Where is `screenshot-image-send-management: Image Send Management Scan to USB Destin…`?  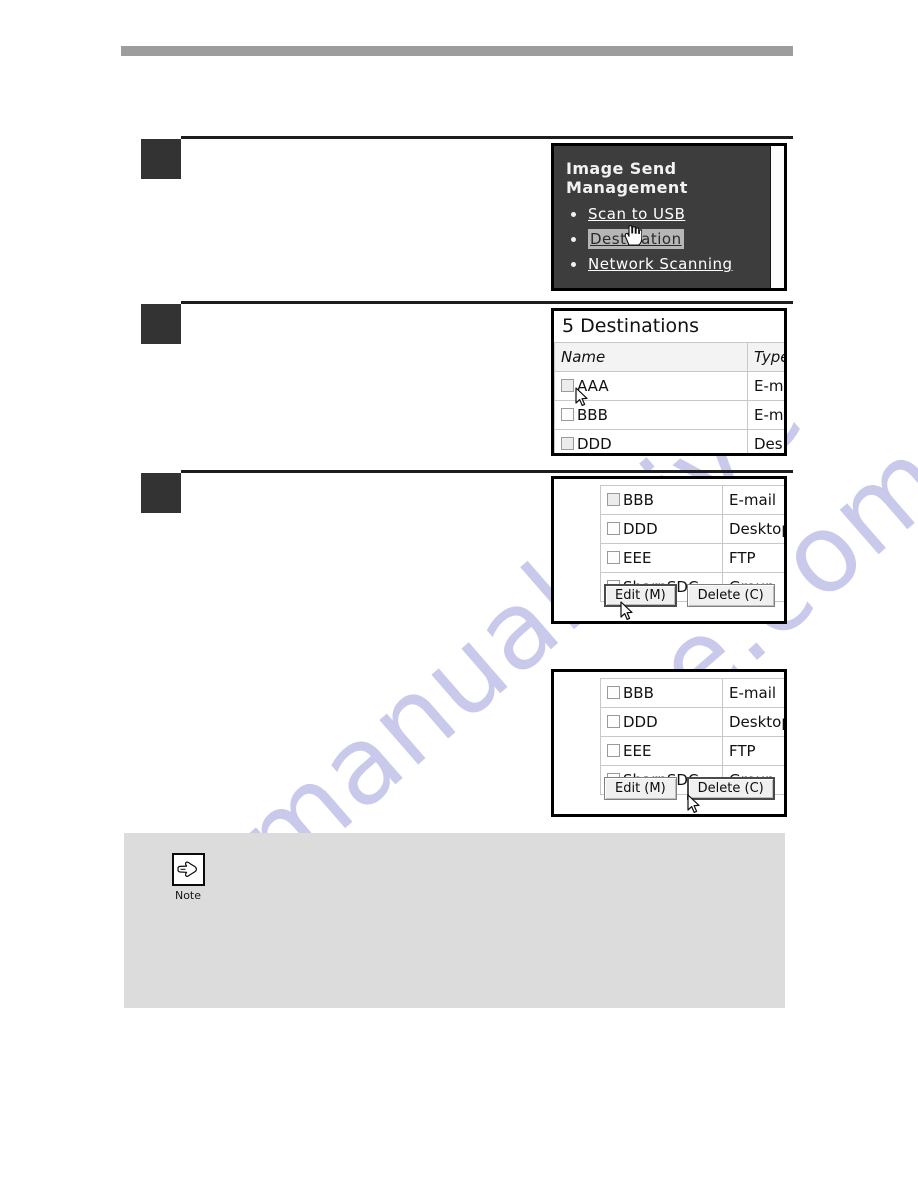 screenshot-image-send-management: Image Send Management Scan to USB Destin… is located at coordinates (669, 217).